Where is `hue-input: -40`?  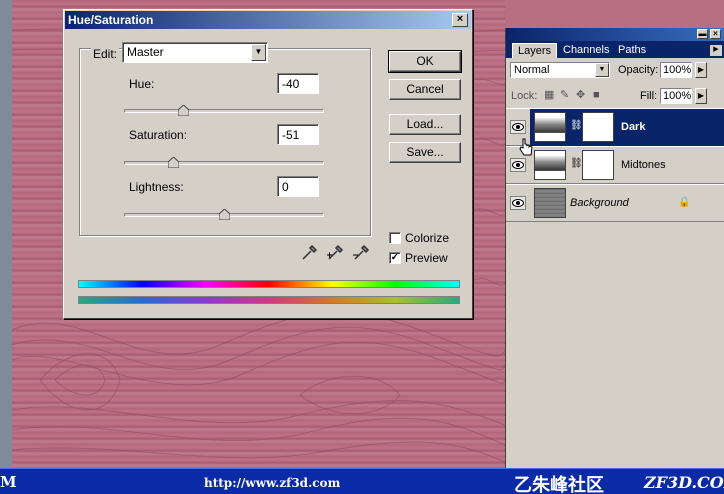 hue-input: -40 is located at coordinates (298, 83).